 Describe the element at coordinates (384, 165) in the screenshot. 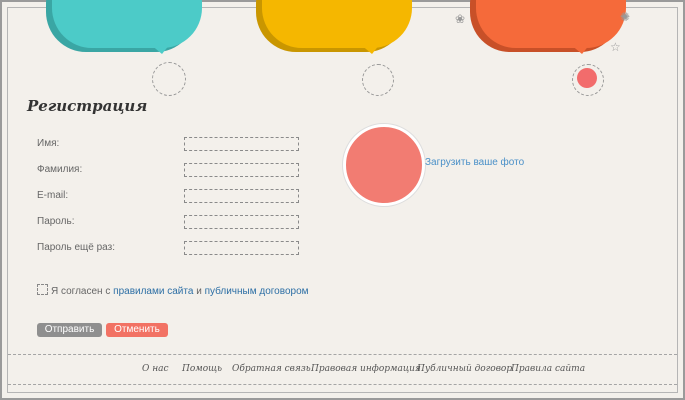

I see `avatar-placeholder` at that location.